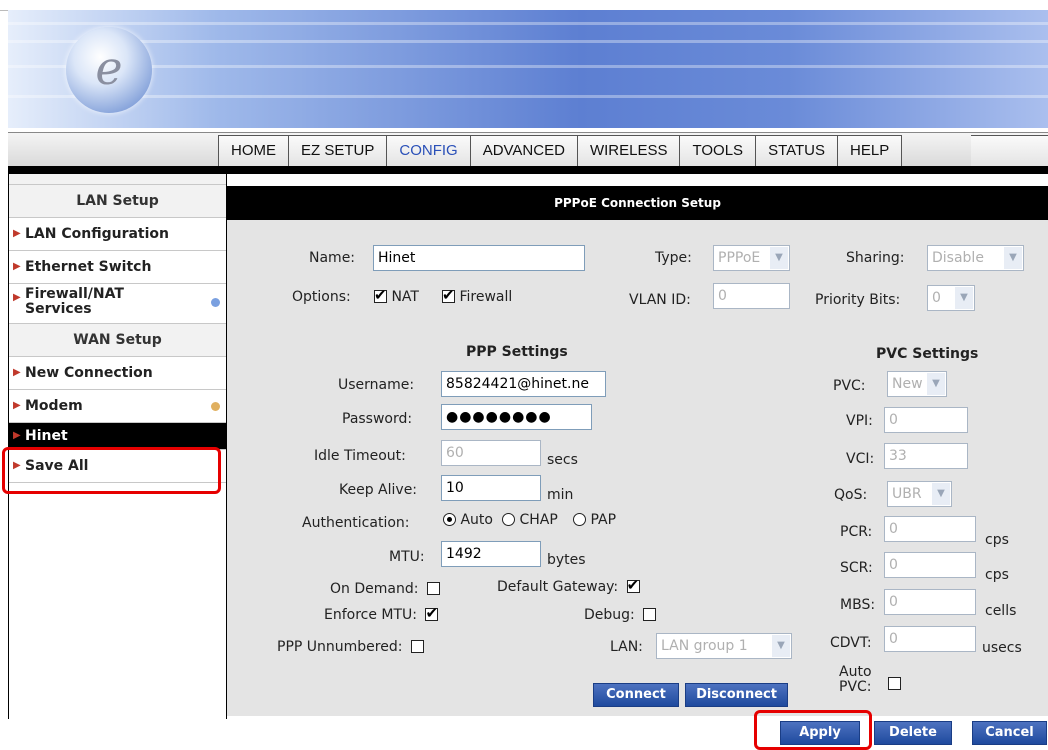 The width and height of the screenshot is (1048, 750). What do you see at coordinates (449, 519) in the screenshot?
I see `auth-auto-radio` at bounding box center [449, 519].